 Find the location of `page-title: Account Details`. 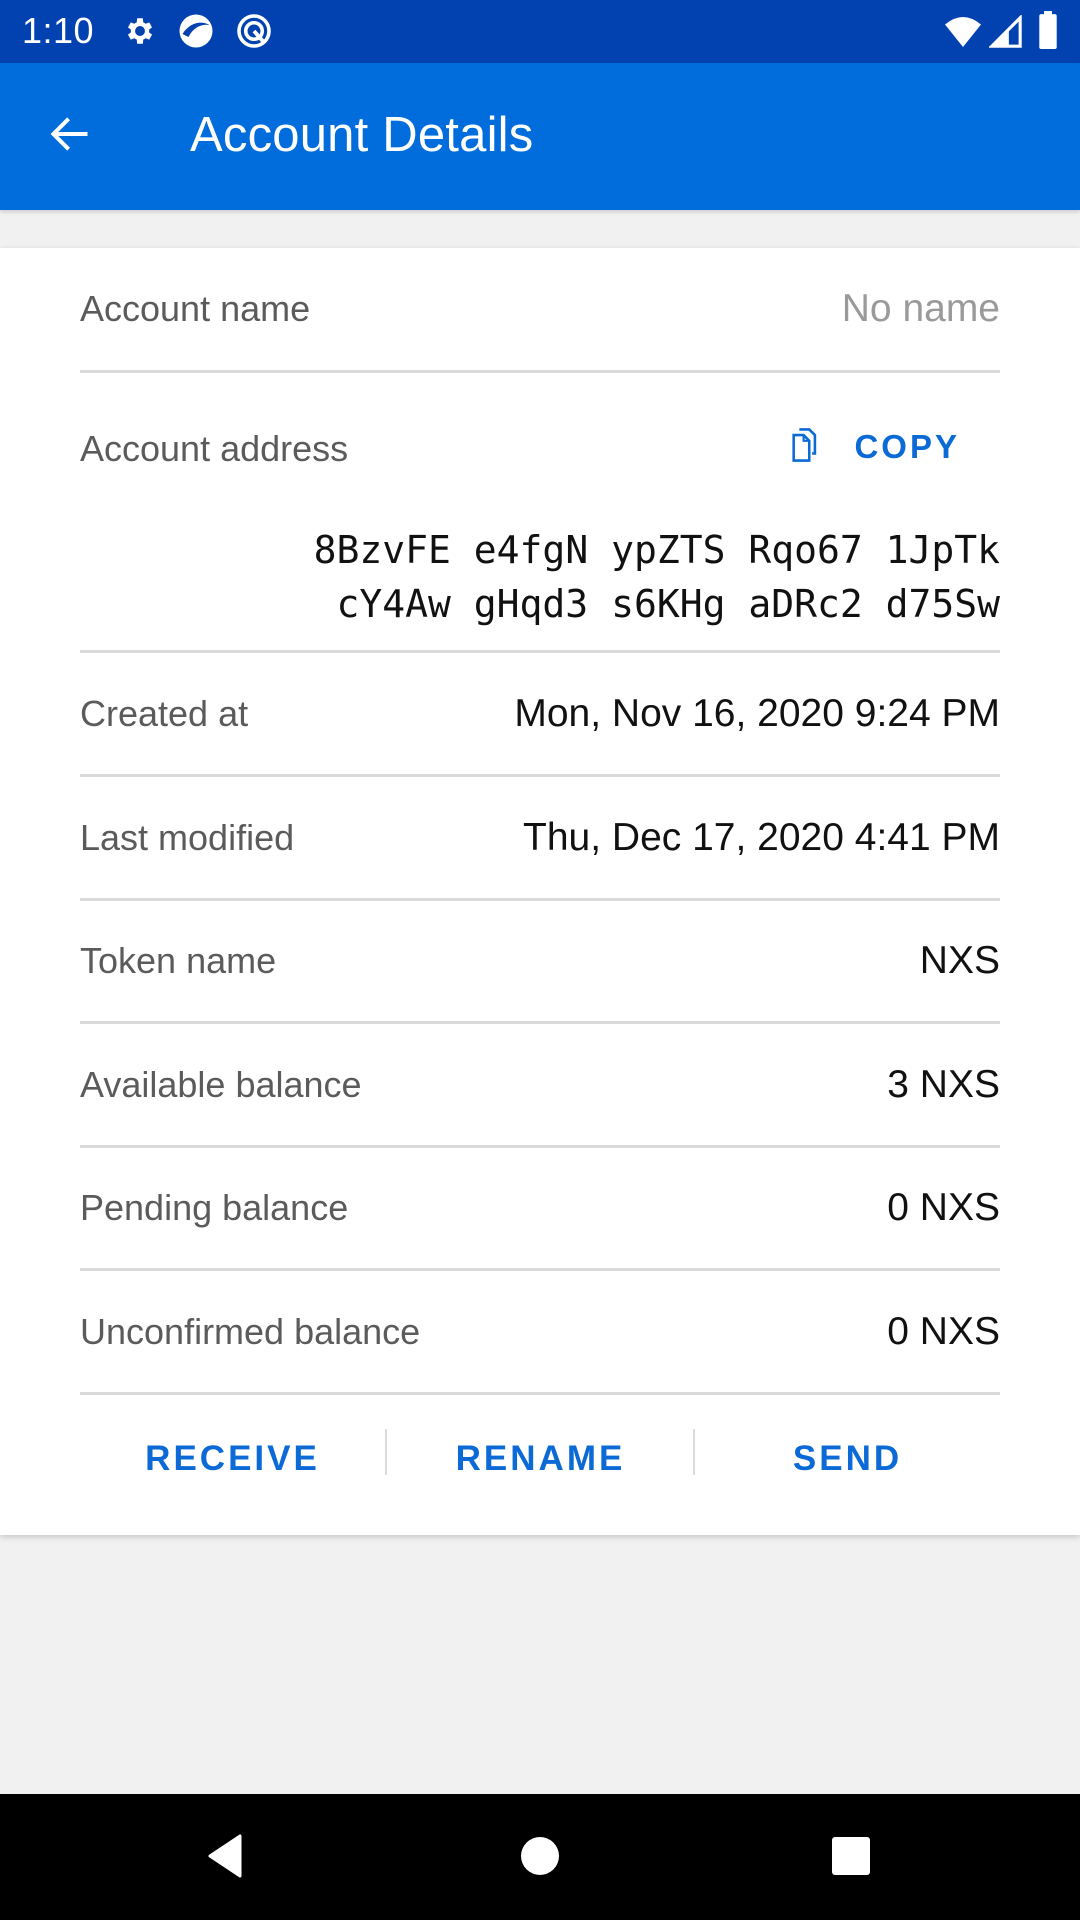

page-title: Account Details is located at coordinates (362, 135).